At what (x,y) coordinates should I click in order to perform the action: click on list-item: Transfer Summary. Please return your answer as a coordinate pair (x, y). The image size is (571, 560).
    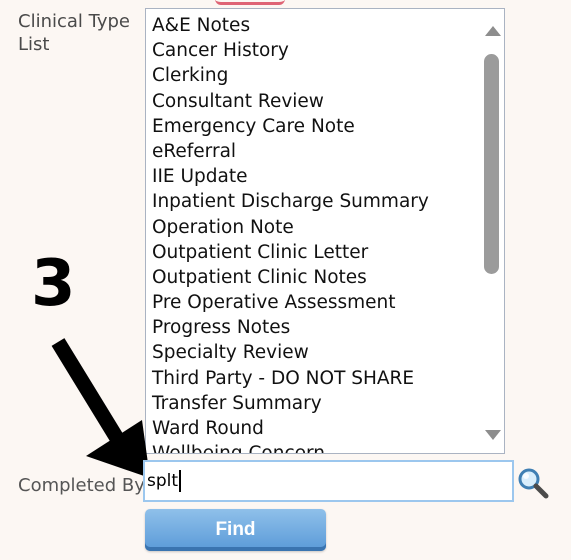
    Looking at the image, I should click on (312, 403).